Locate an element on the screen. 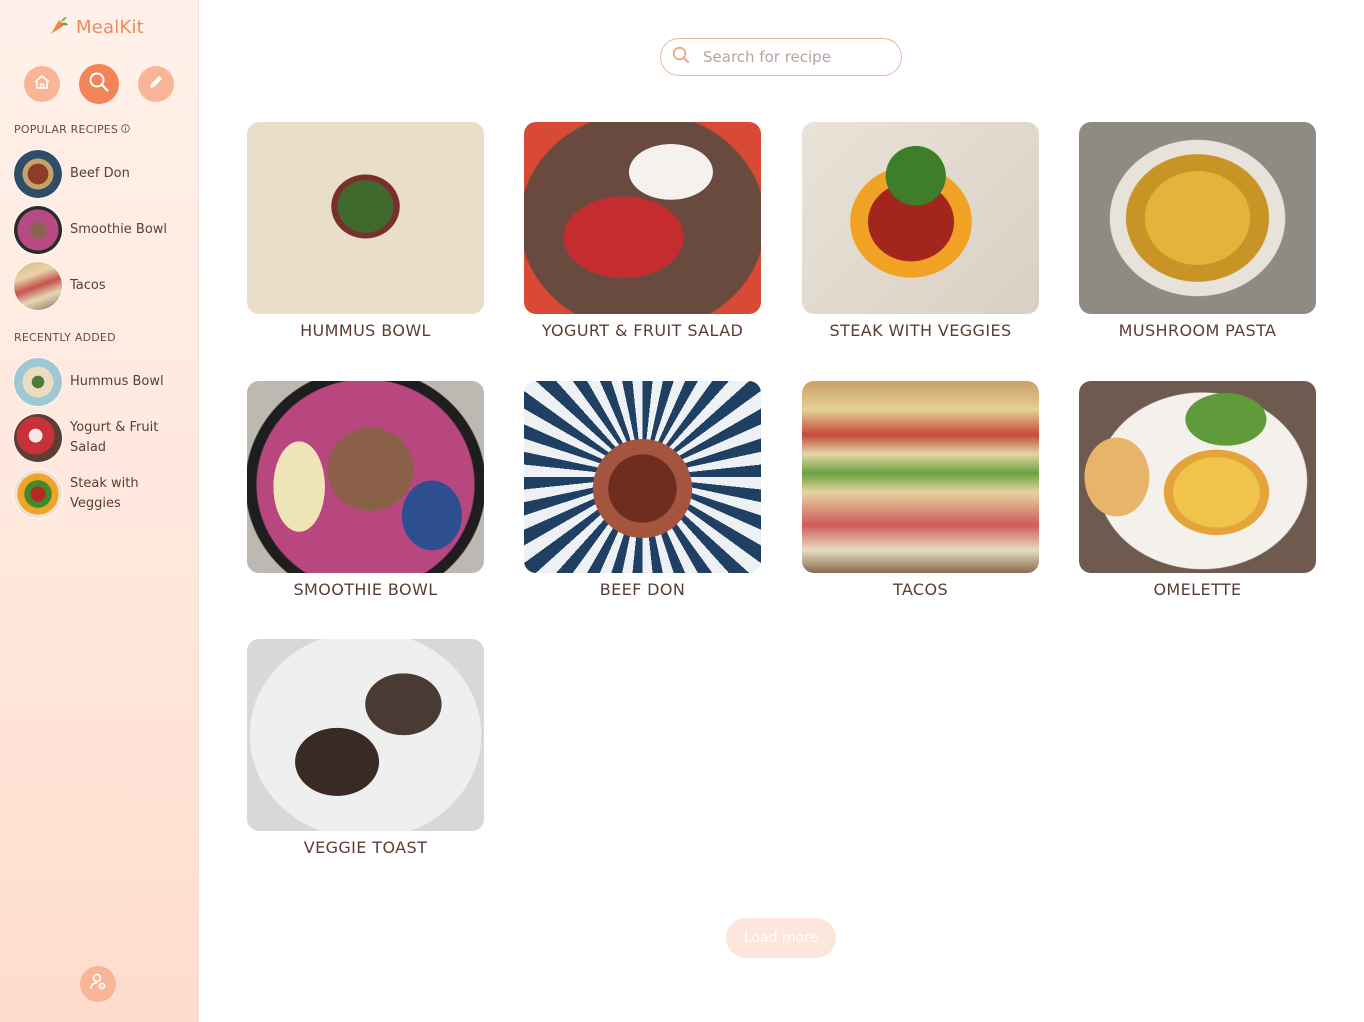 The image size is (1364, 1022). sidebar-item-label: Smoothie Bowl is located at coordinates (119, 229).